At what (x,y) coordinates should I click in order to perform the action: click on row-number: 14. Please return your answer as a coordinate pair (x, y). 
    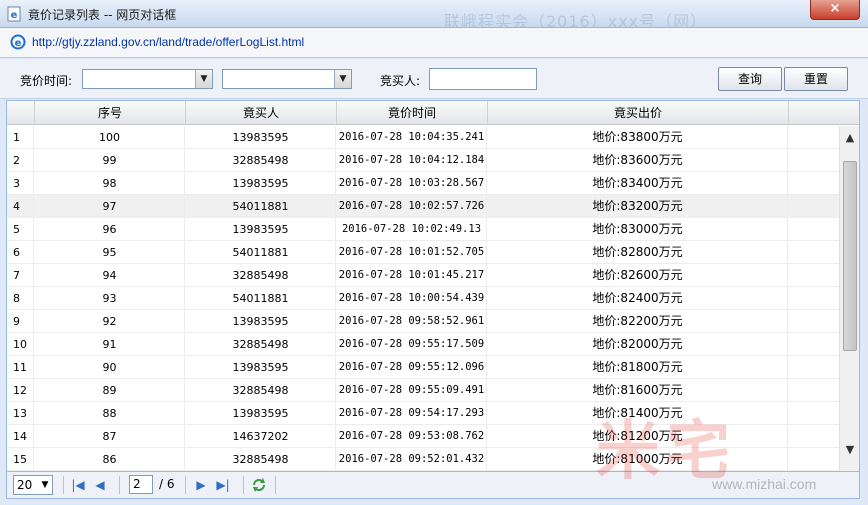
    Looking at the image, I should click on (20, 436).